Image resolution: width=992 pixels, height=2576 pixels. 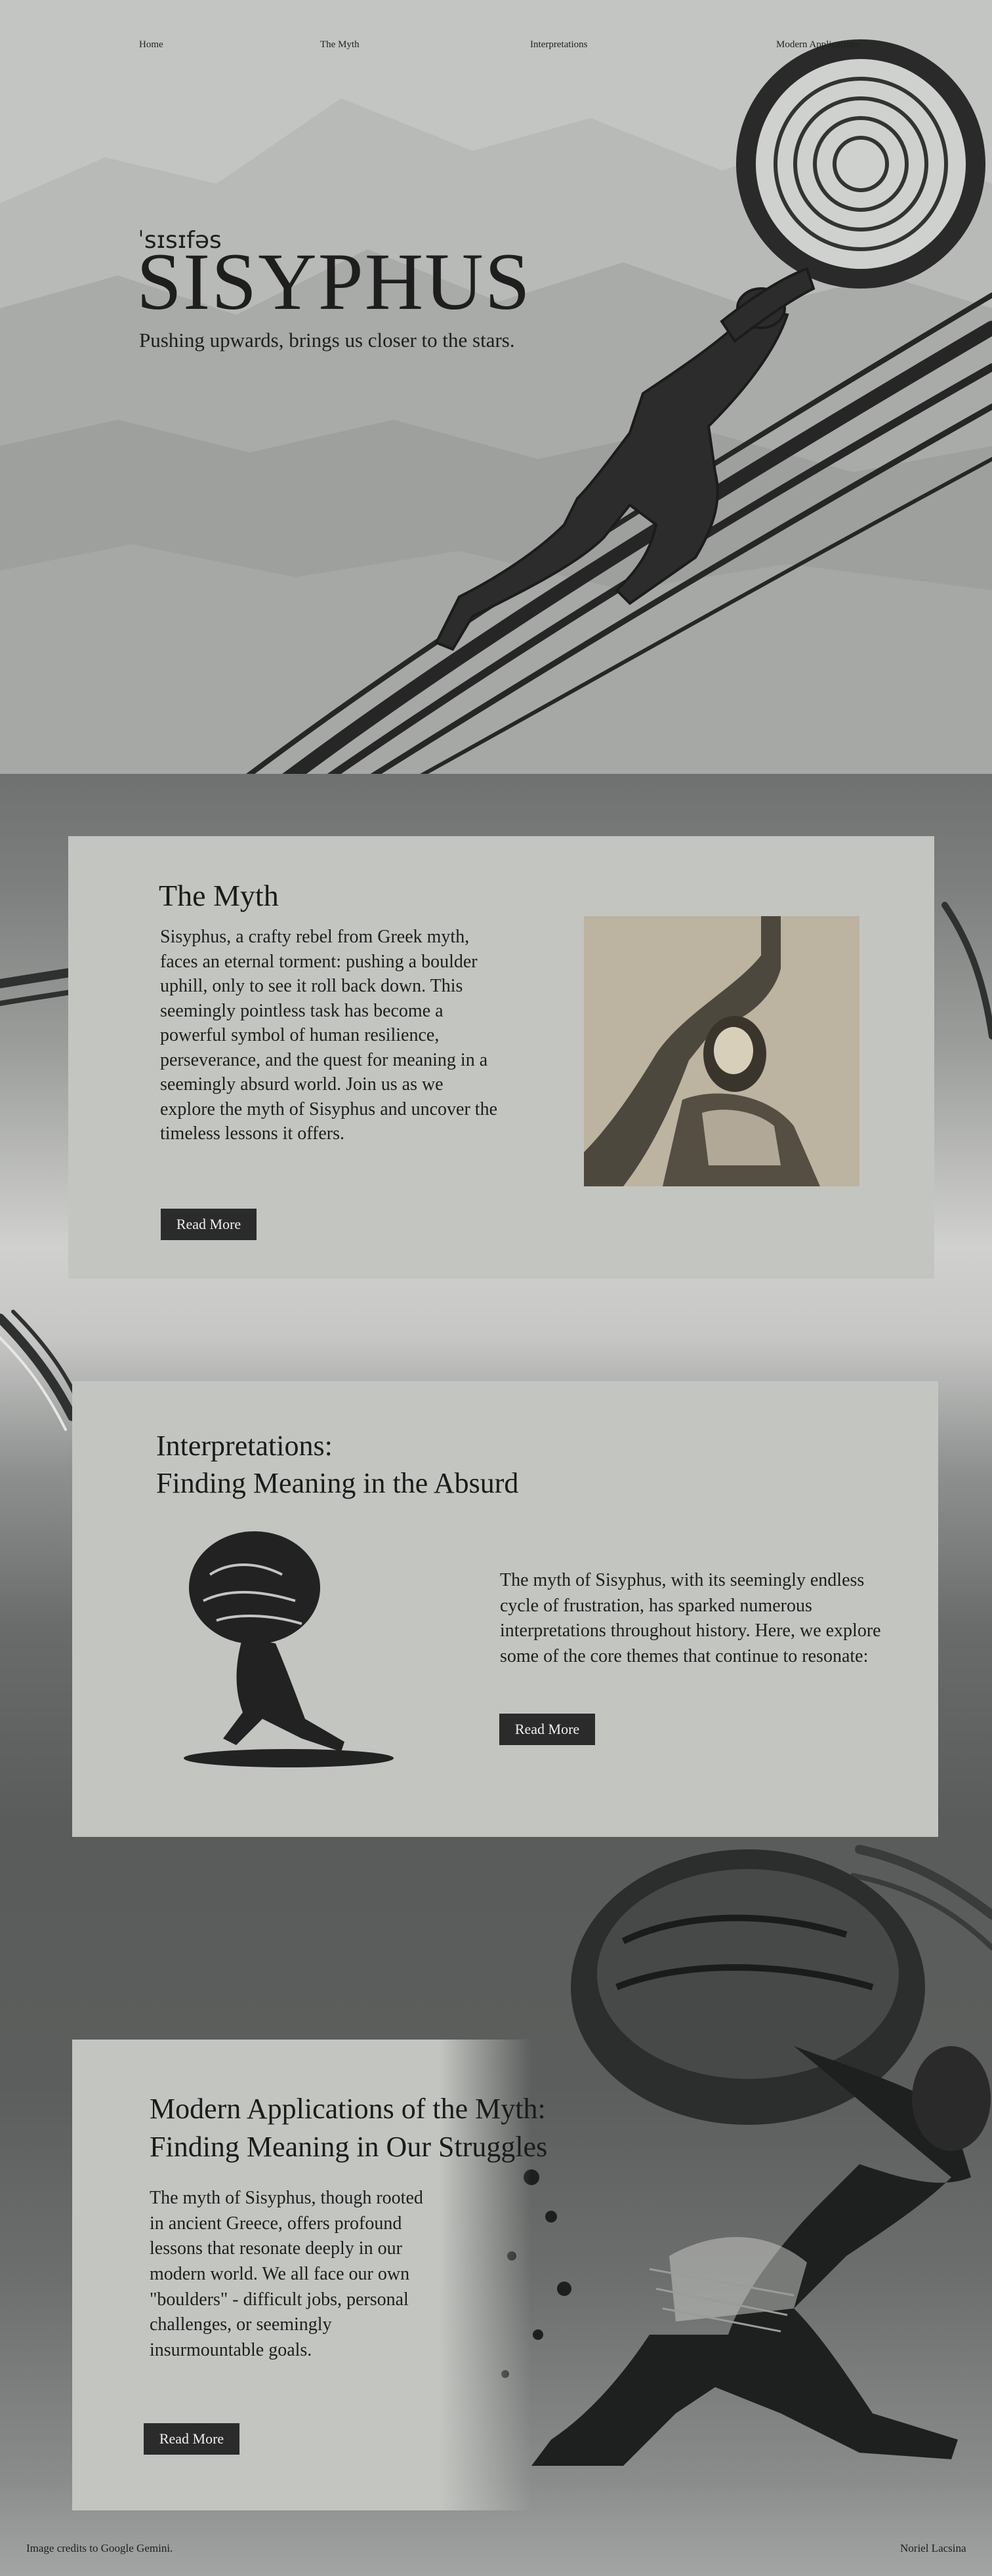 What do you see at coordinates (721, 1051) in the screenshot?
I see `myth-sisyphus-engraving-image` at bounding box center [721, 1051].